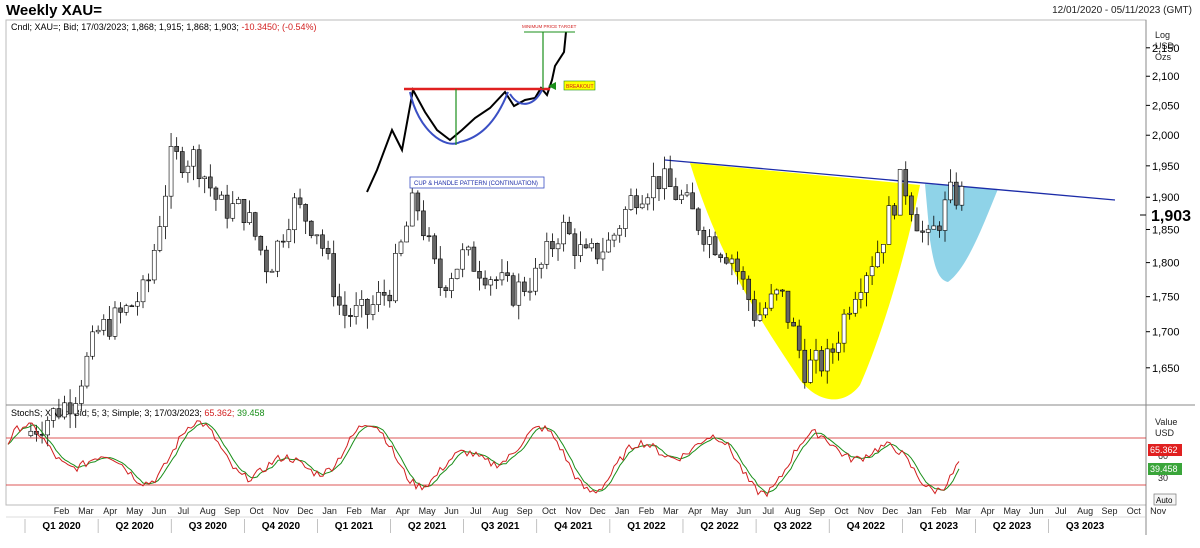 This screenshot has height=548, width=1200. Describe the element at coordinates (963, 511) in the screenshot. I see `month-label: Mar` at that location.